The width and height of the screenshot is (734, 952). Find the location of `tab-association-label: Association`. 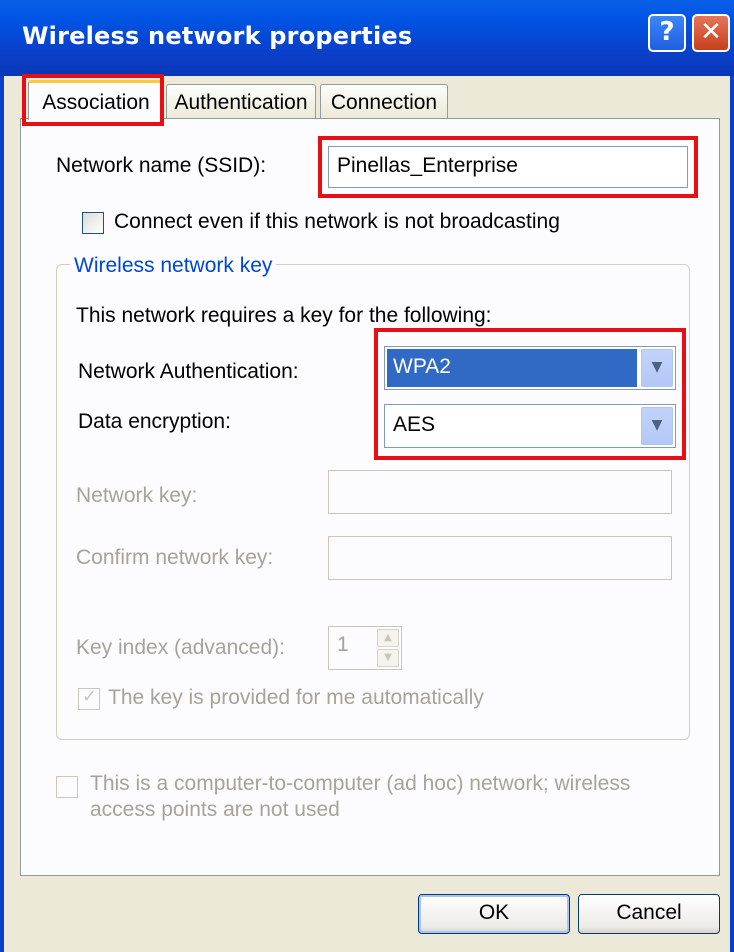

tab-association-label: Association is located at coordinates (96, 102).